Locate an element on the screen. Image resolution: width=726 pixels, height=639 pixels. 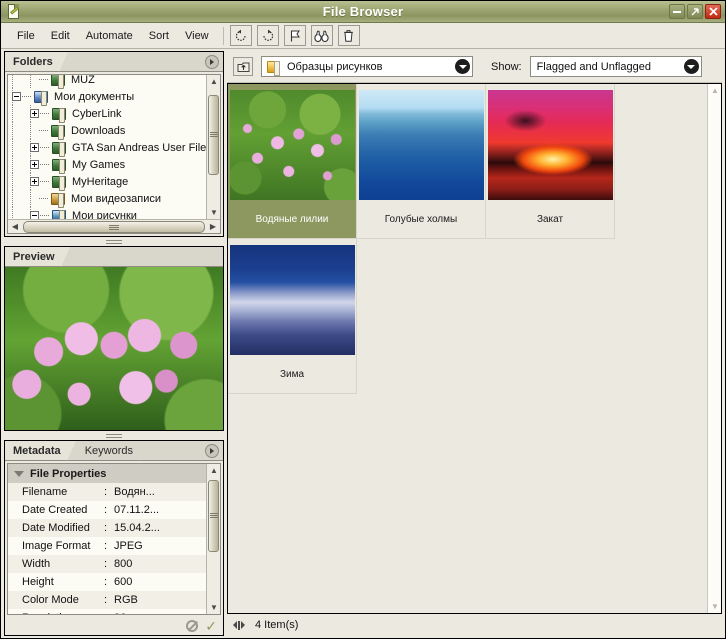
scroll-left-arrow-icon: ◀ is located at coordinates (15, 226).